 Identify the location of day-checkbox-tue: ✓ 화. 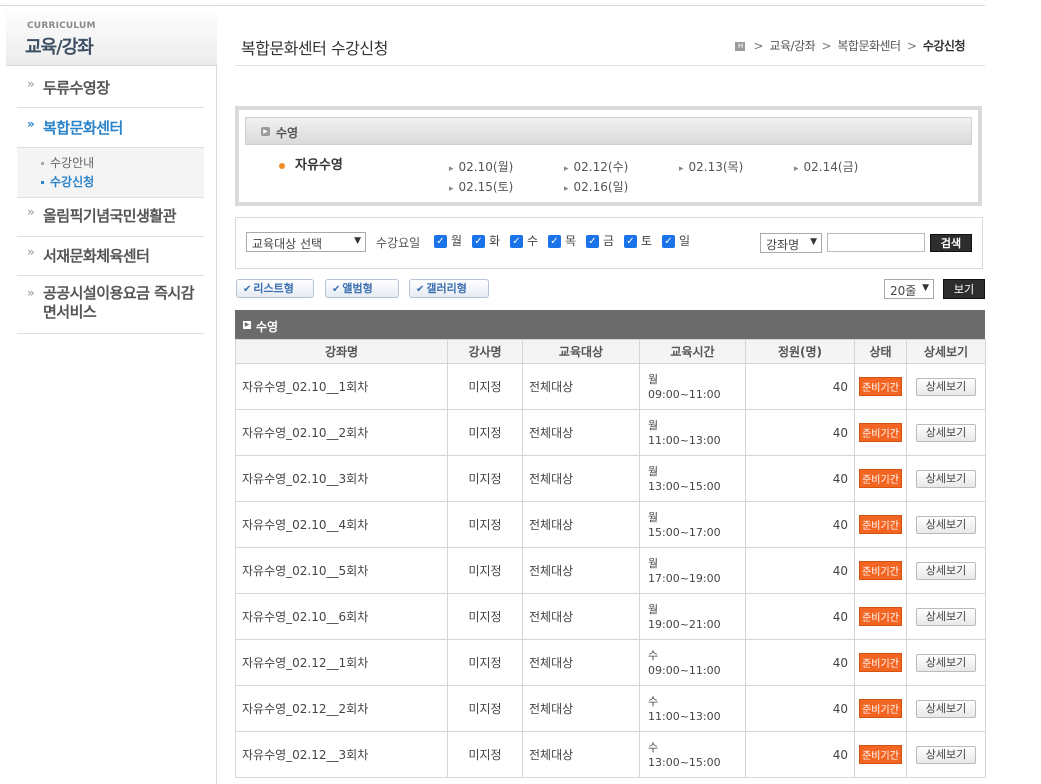
(486, 240).